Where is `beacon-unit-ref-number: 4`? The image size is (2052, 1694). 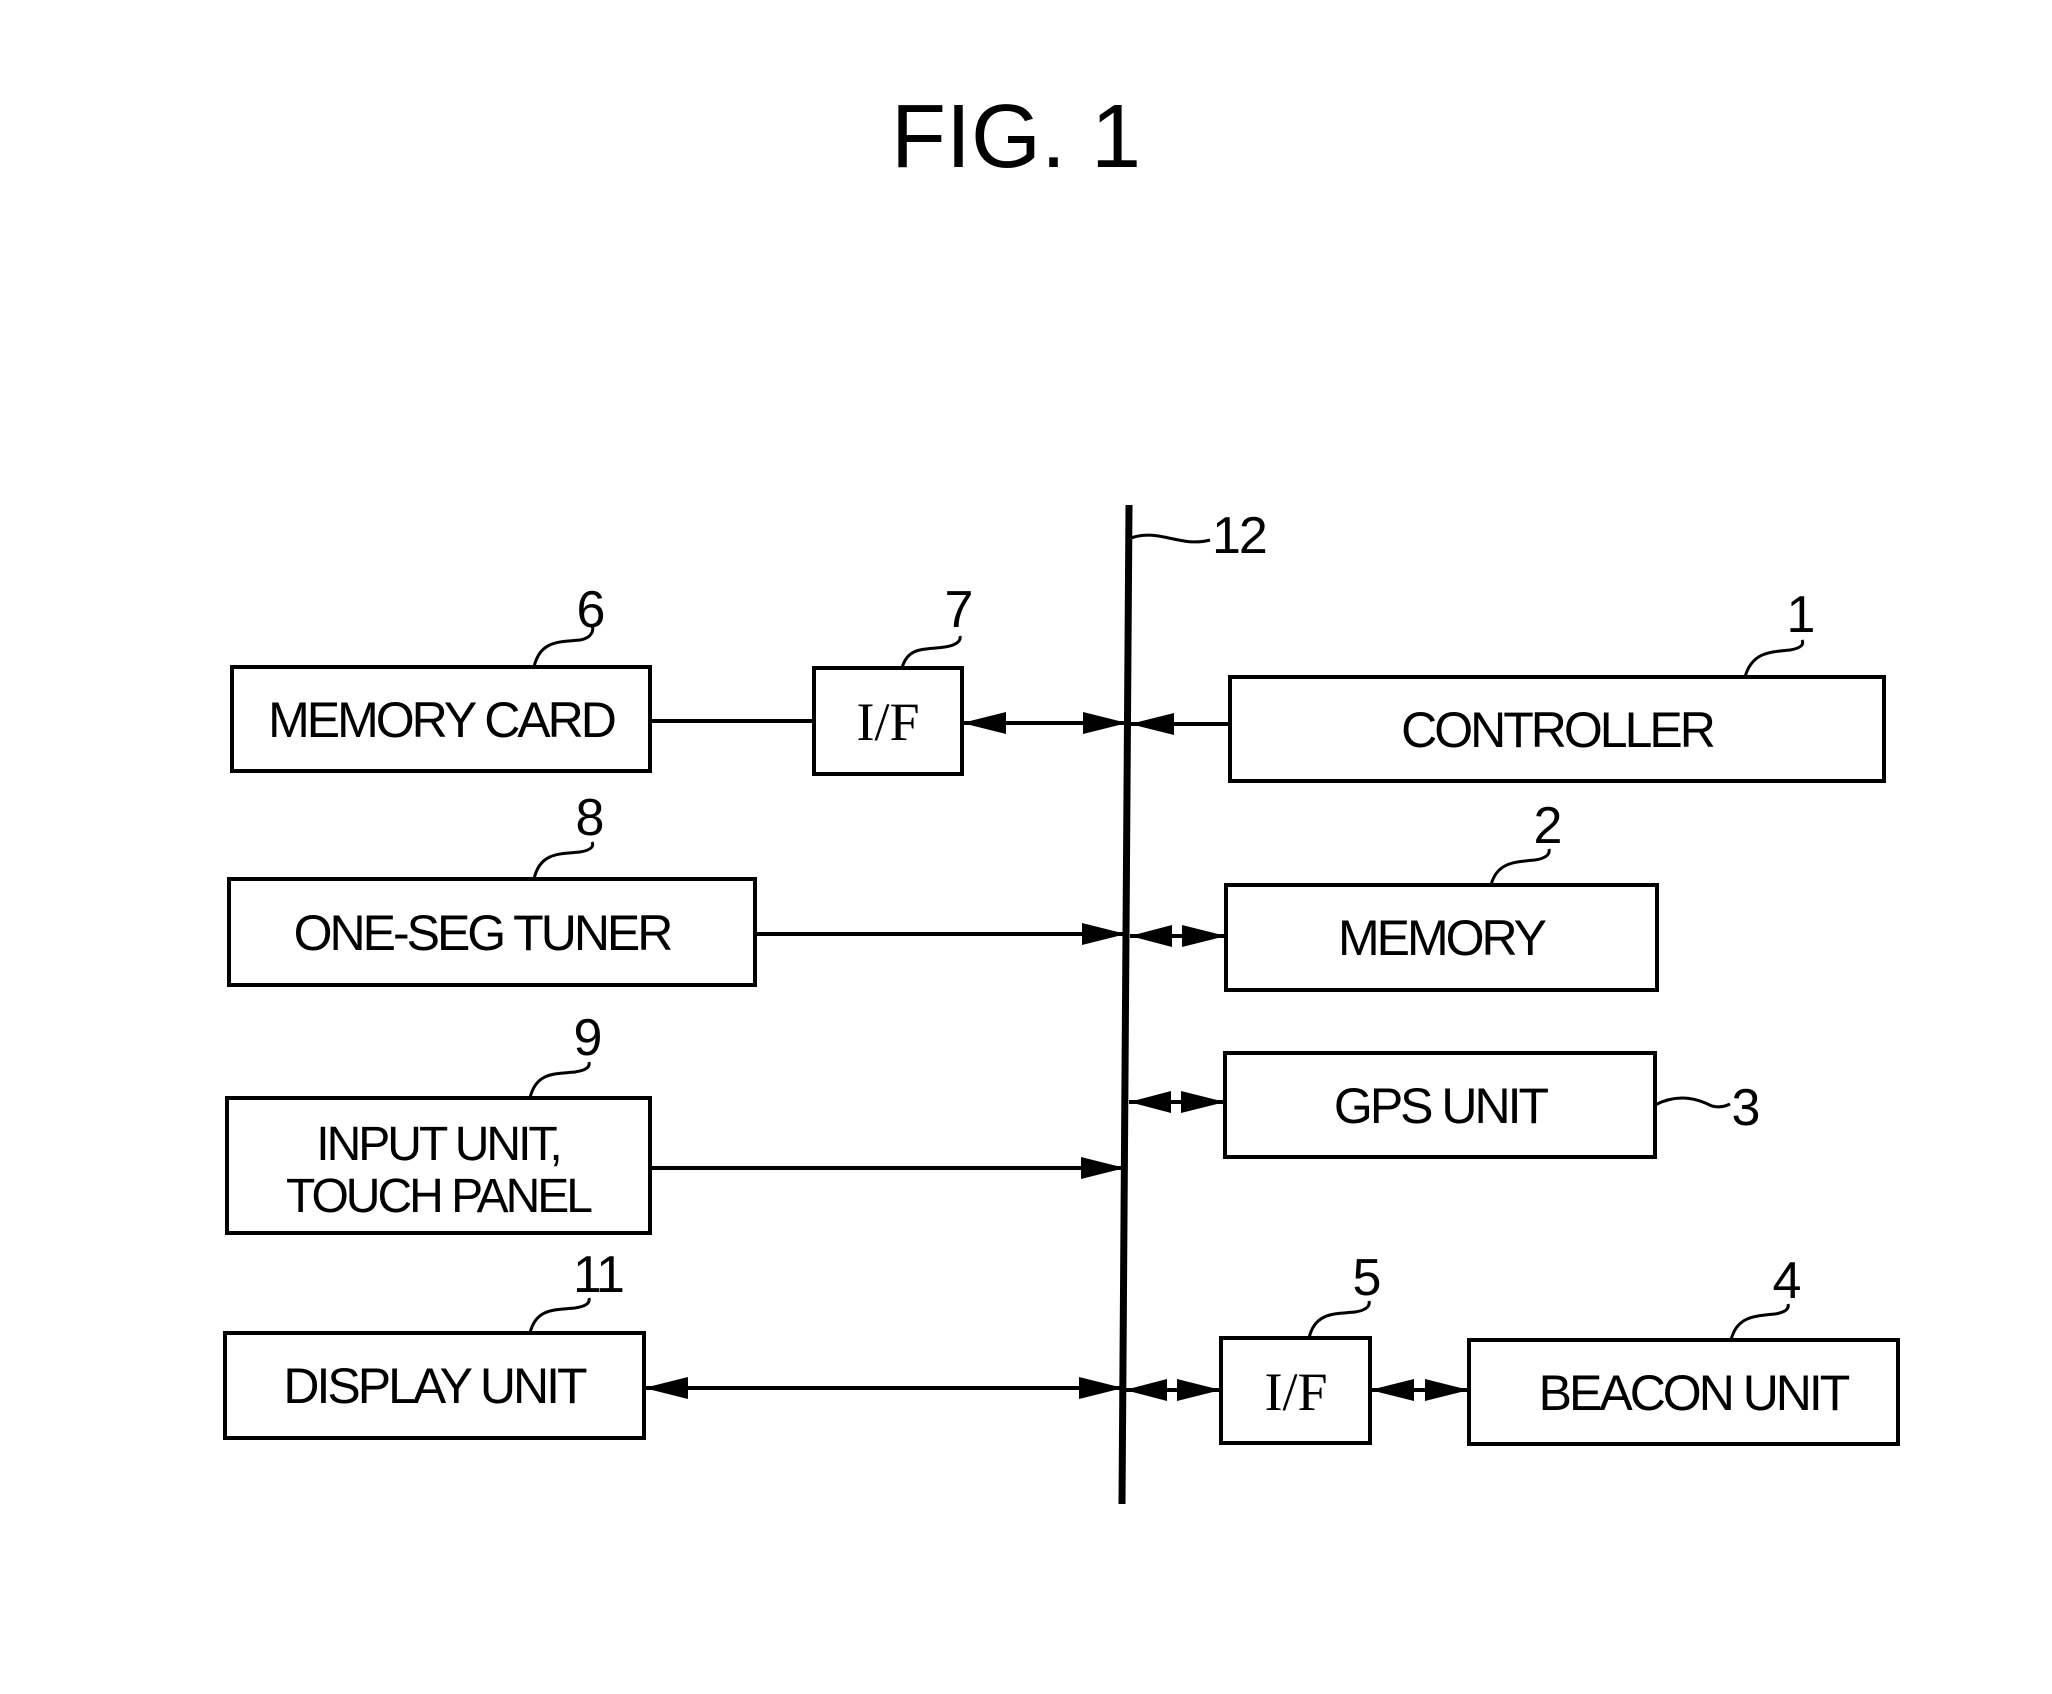 beacon-unit-ref-number: 4 is located at coordinates (1787, 1281).